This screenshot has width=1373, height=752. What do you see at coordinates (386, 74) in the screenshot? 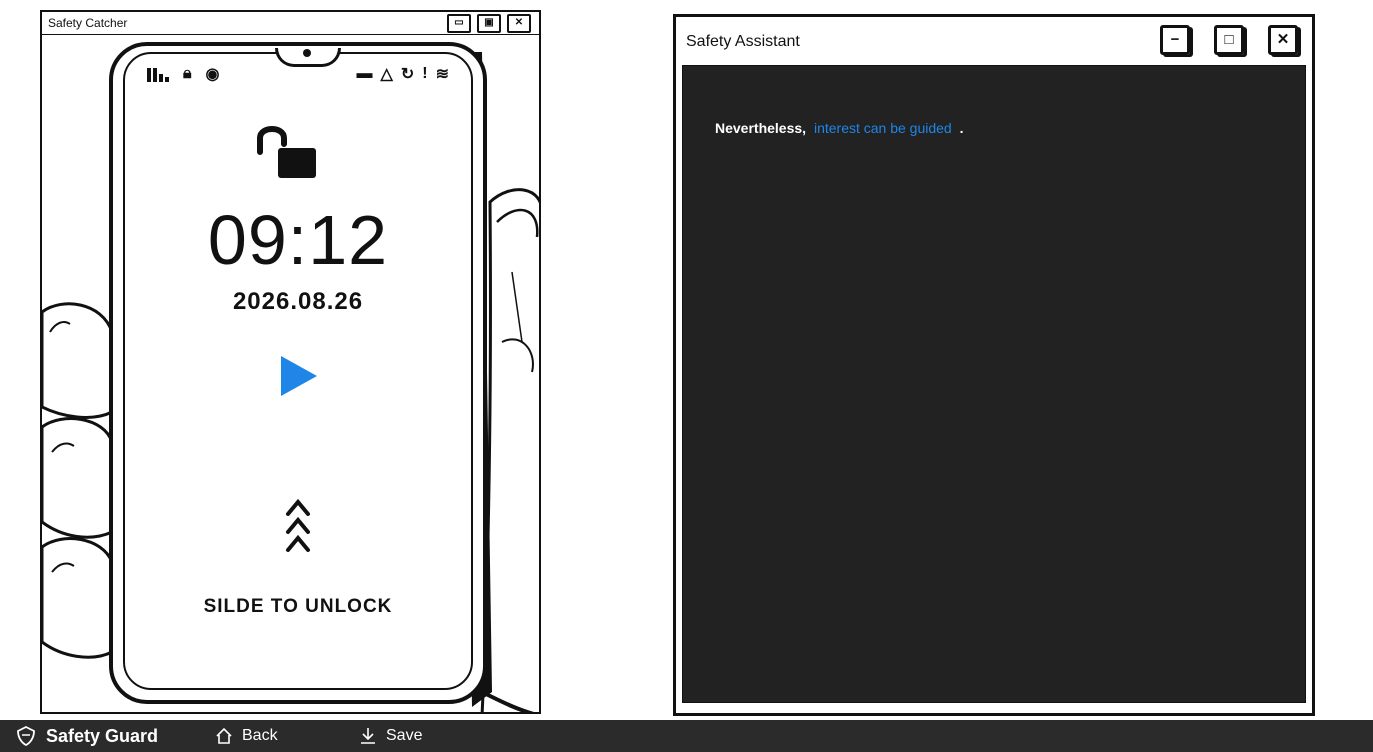
I see `bell-icon: △` at bounding box center [386, 74].